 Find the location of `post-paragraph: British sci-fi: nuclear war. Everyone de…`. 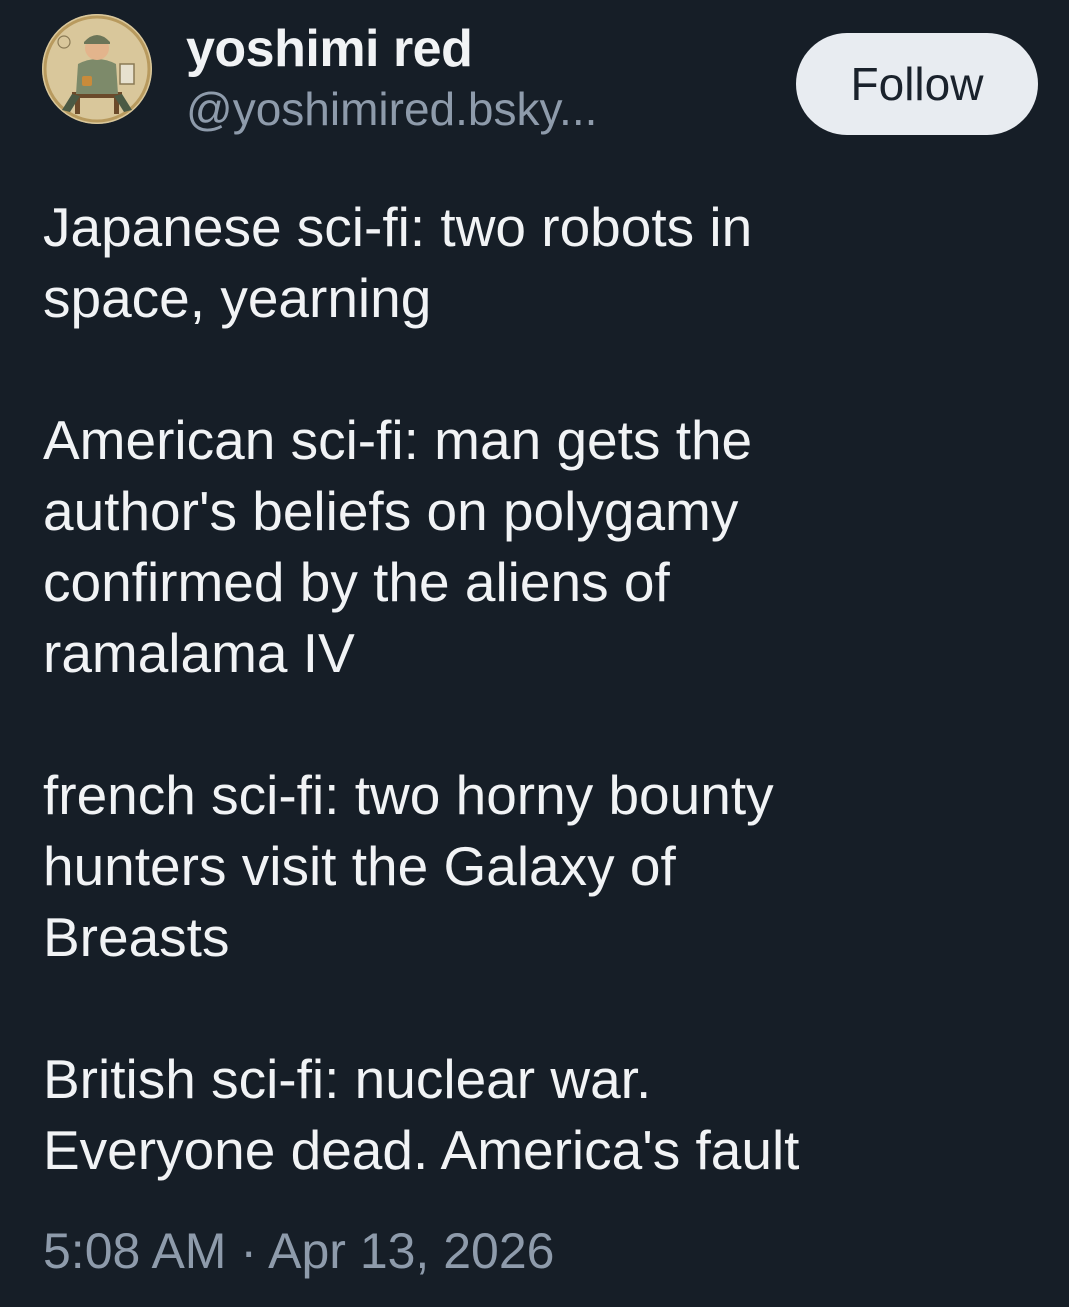

post-paragraph: British sci-fi: nuclear war. Everyone de… is located at coordinates (421, 1114).